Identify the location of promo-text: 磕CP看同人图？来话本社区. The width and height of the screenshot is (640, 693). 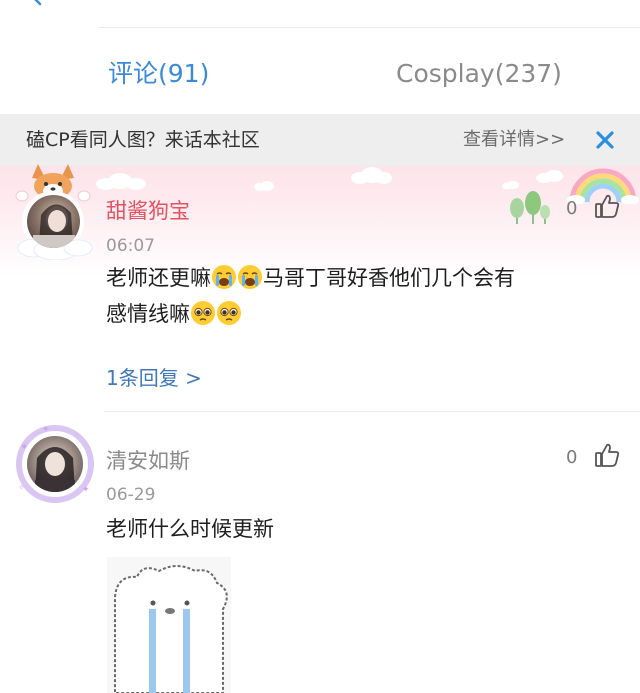
(143, 140).